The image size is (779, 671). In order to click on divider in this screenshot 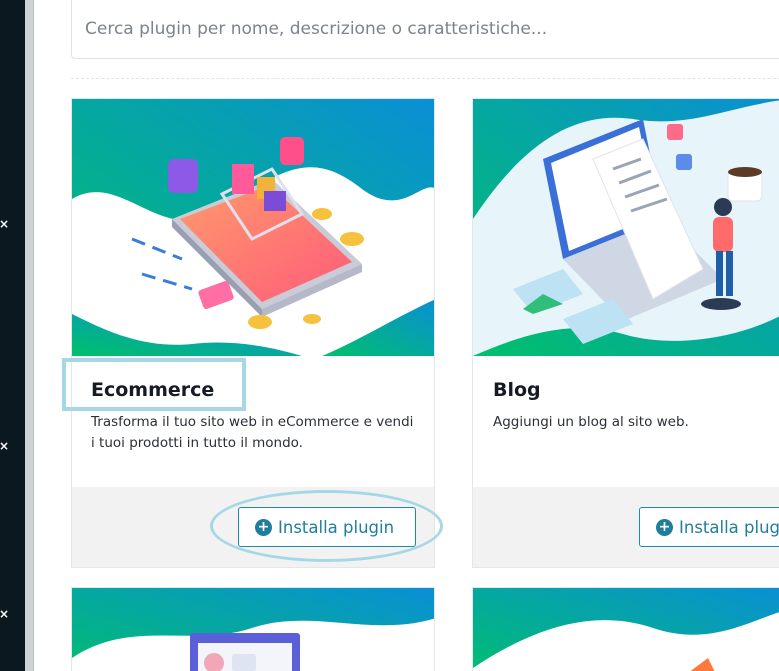, I will do `click(425, 78)`.